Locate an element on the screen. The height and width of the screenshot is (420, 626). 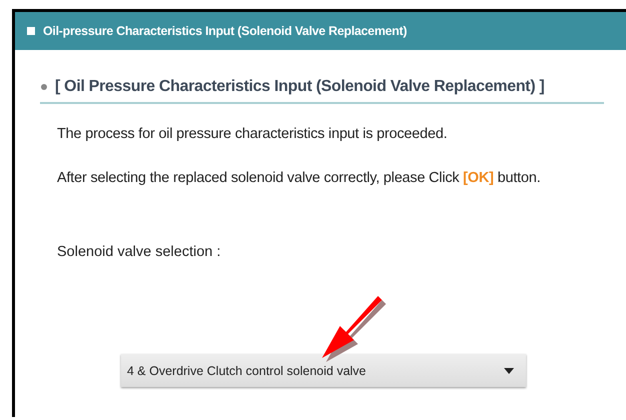
bullet-icon is located at coordinates (44, 87).